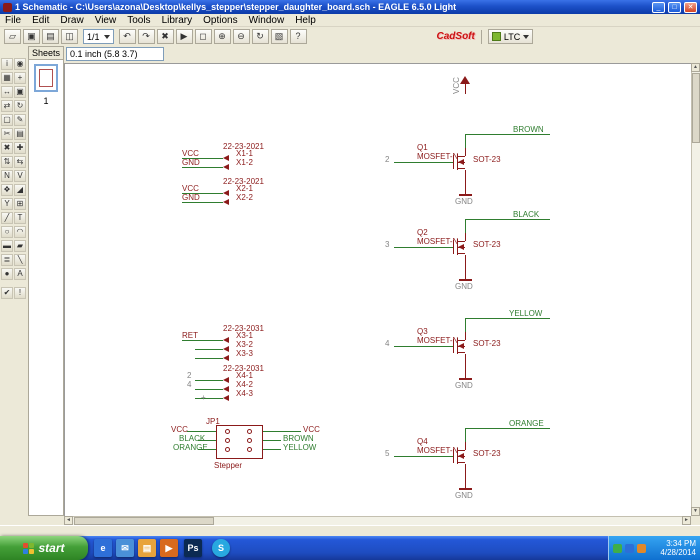 Image resolution: width=700 pixels, height=560 pixels. Describe the element at coordinates (696, 108) in the screenshot. I see `vertical-scroll-thumb` at that location.